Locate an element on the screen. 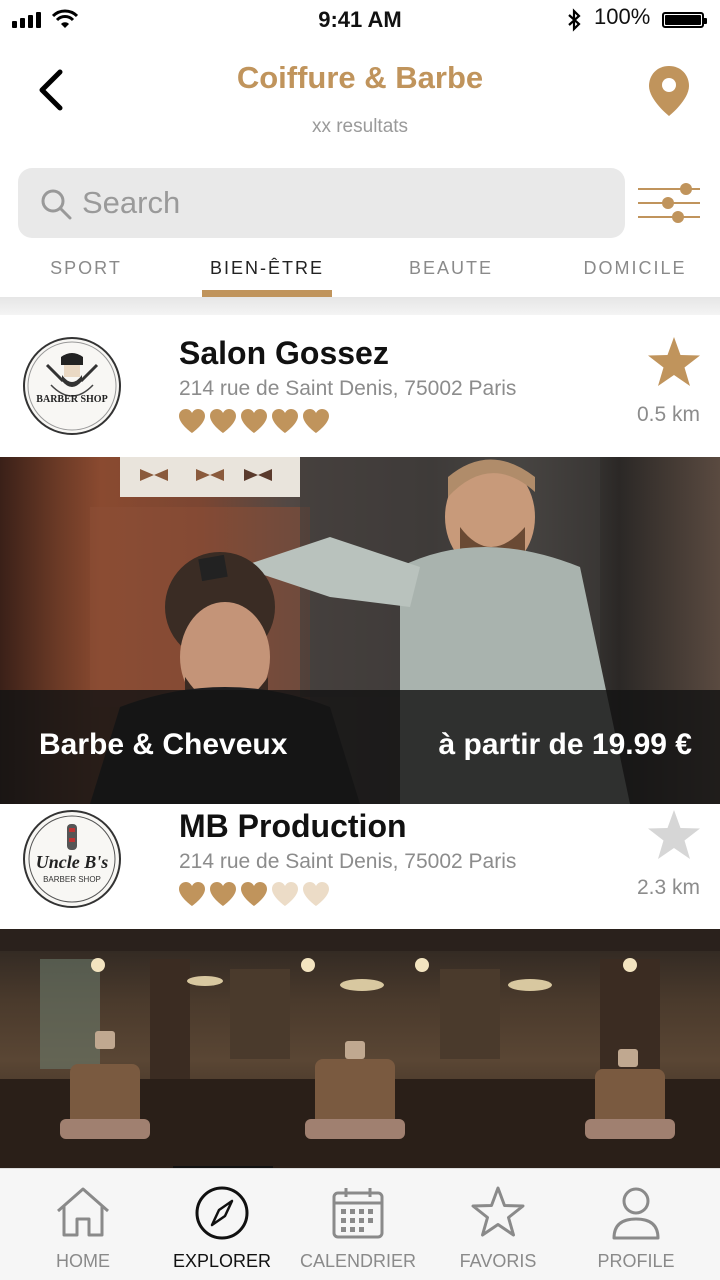 This screenshot has width=720, height=1280. page-title: Coiffure & Barbe is located at coordinates (360, 77).